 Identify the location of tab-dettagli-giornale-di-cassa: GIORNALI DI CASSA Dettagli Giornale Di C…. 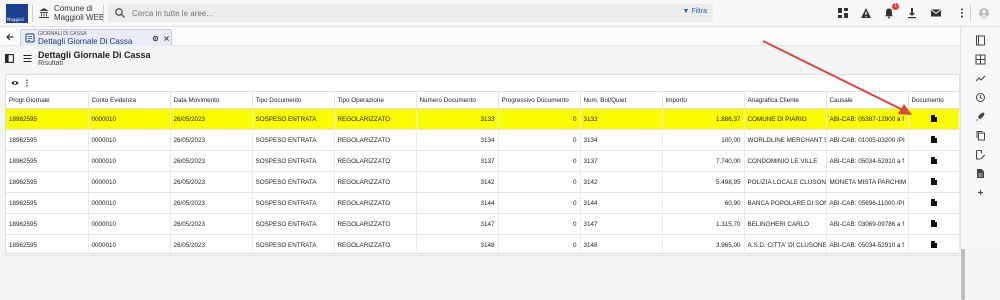
(96, 37).